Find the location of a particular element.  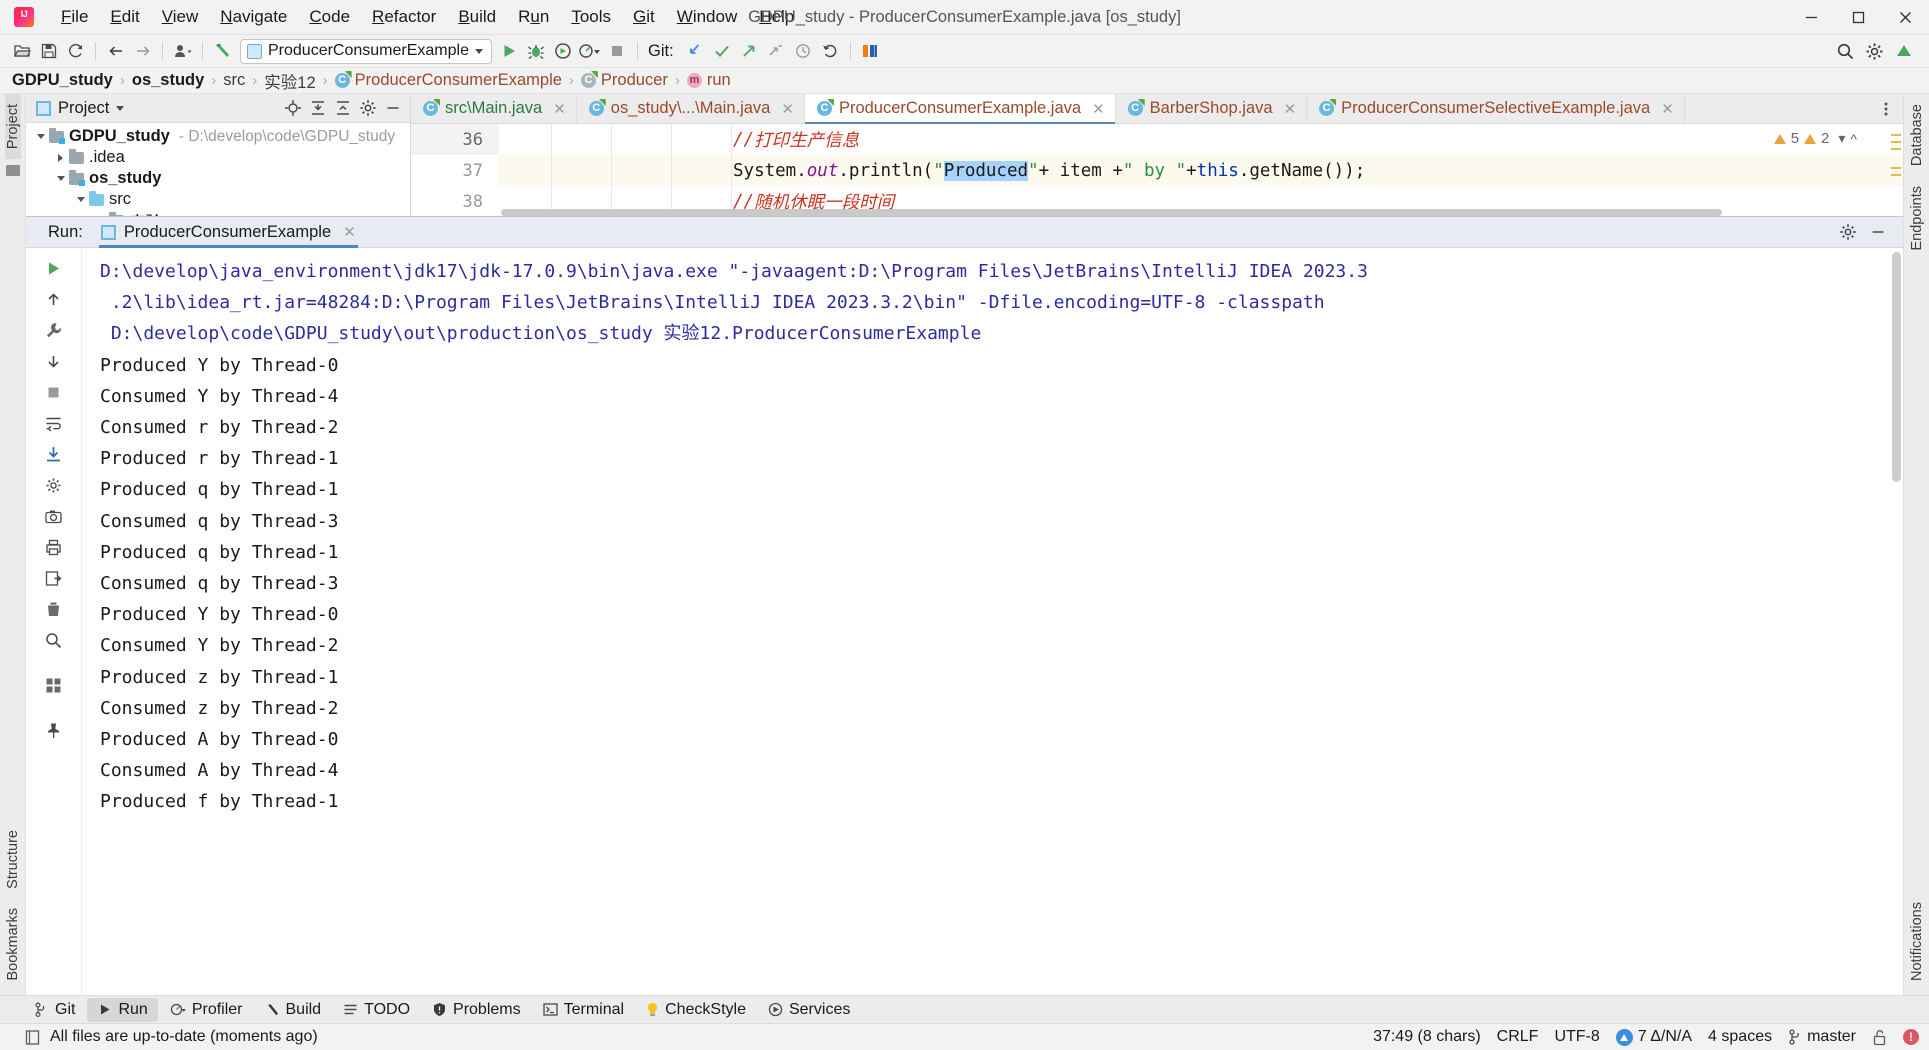

code-line: // 打印生产信息 is located at coordinates (1201, 139).